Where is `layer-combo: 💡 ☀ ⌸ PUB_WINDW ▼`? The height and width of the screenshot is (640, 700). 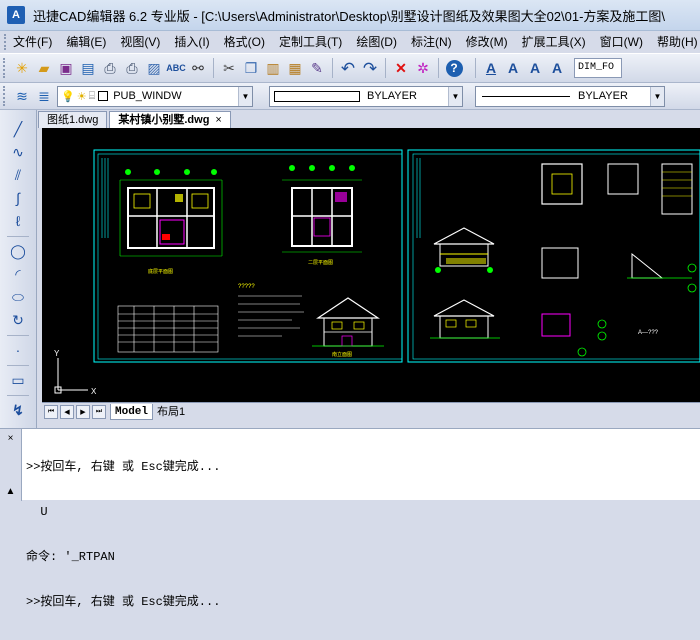
layer-combo: 💡 ☀ ⌸ PUB_WINDW ▼ is located at coordinates (155, 96).